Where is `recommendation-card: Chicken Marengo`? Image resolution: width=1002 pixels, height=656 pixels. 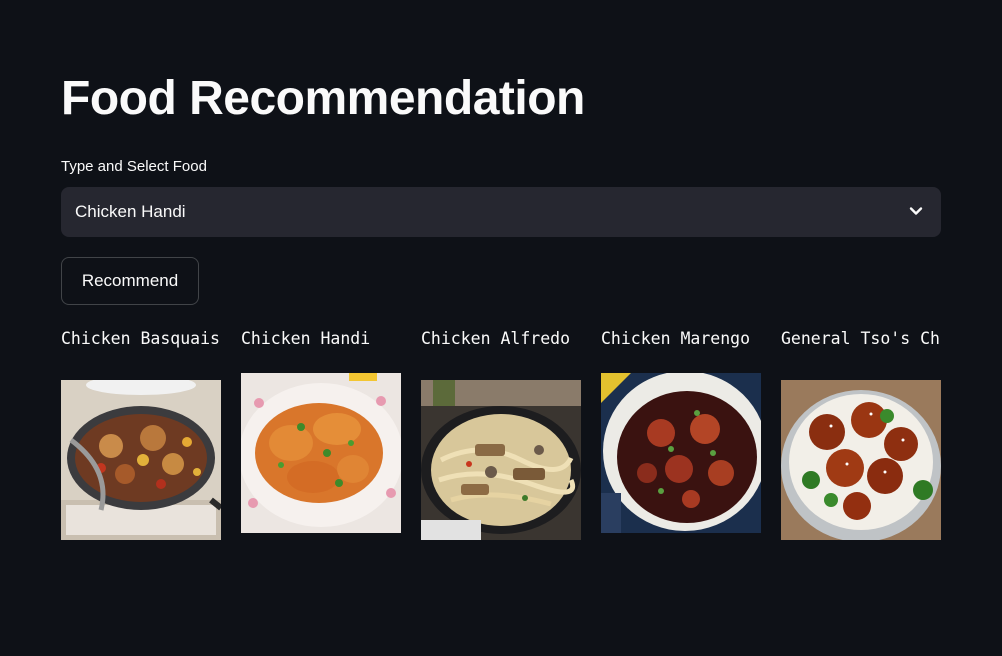
recommendation-card: Chicken Marengo is located at coordinates (681, 441).